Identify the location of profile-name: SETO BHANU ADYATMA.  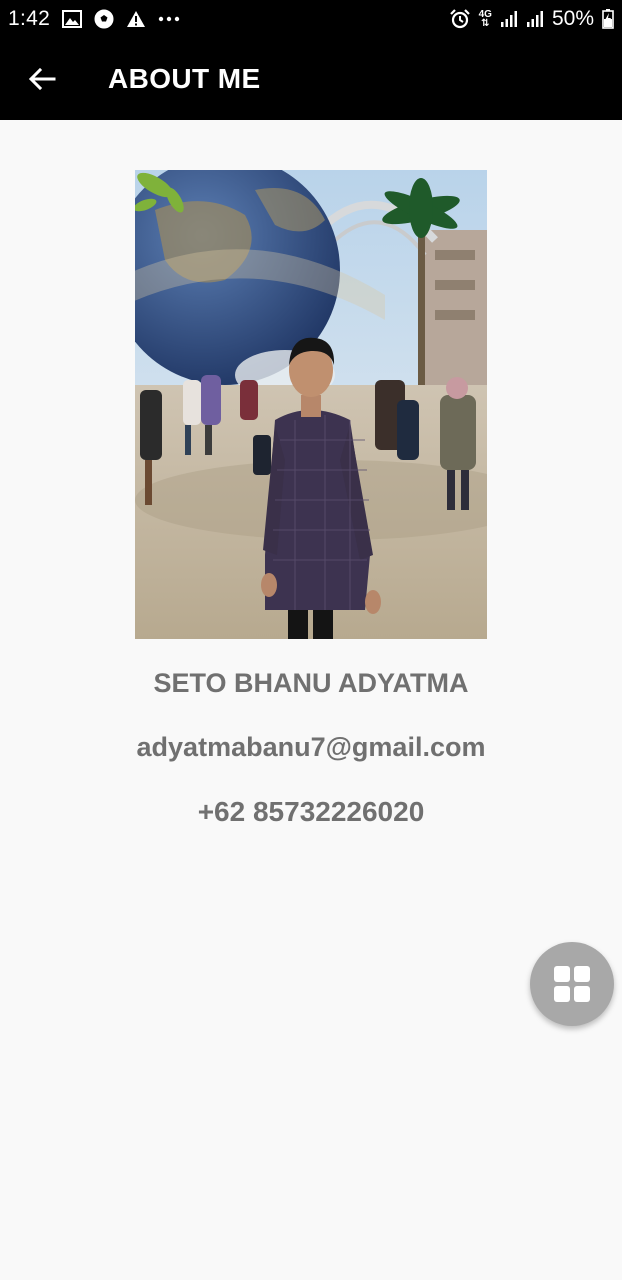
(311, 683).